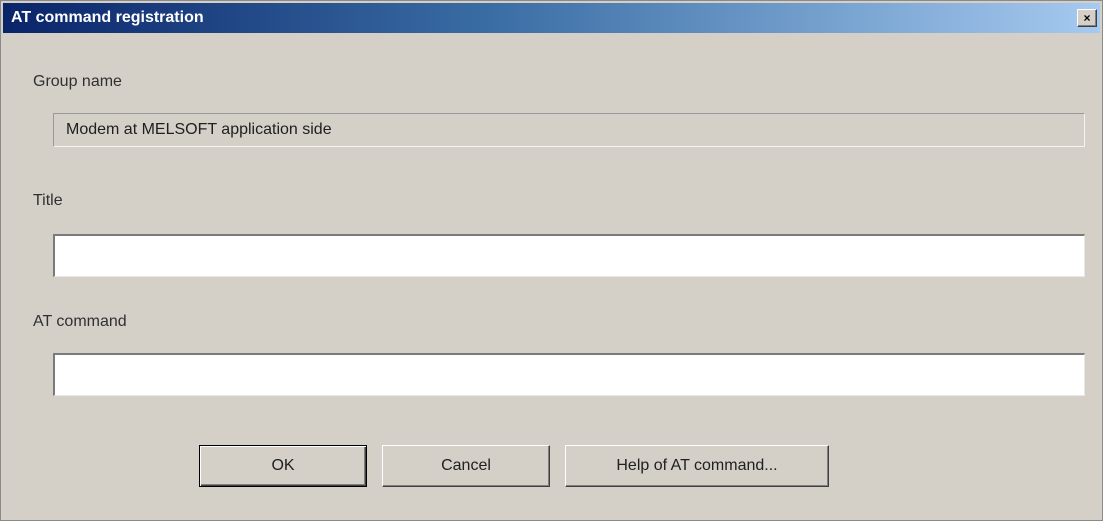 The height and width of the screenshot is (521, 1103). Describe the element at coordinates (569, 255) in the screenshot. I see `title-input` at that location.